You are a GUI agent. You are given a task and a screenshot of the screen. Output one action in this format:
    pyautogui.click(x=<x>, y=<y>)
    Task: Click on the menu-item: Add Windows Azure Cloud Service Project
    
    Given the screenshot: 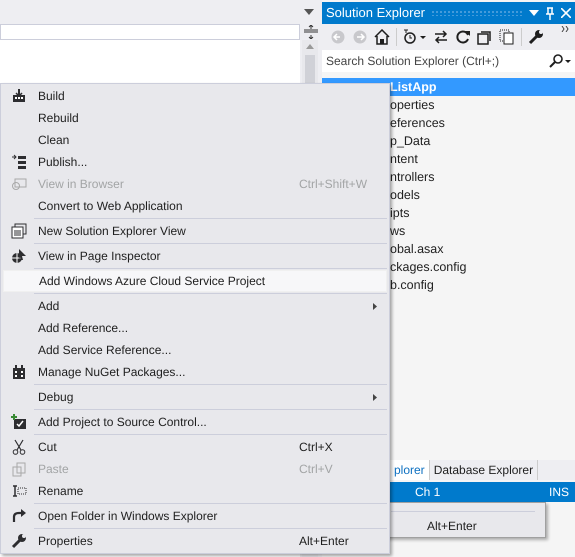 What is the action you would take?
    pyautogui.click(x=195, y=281)
    